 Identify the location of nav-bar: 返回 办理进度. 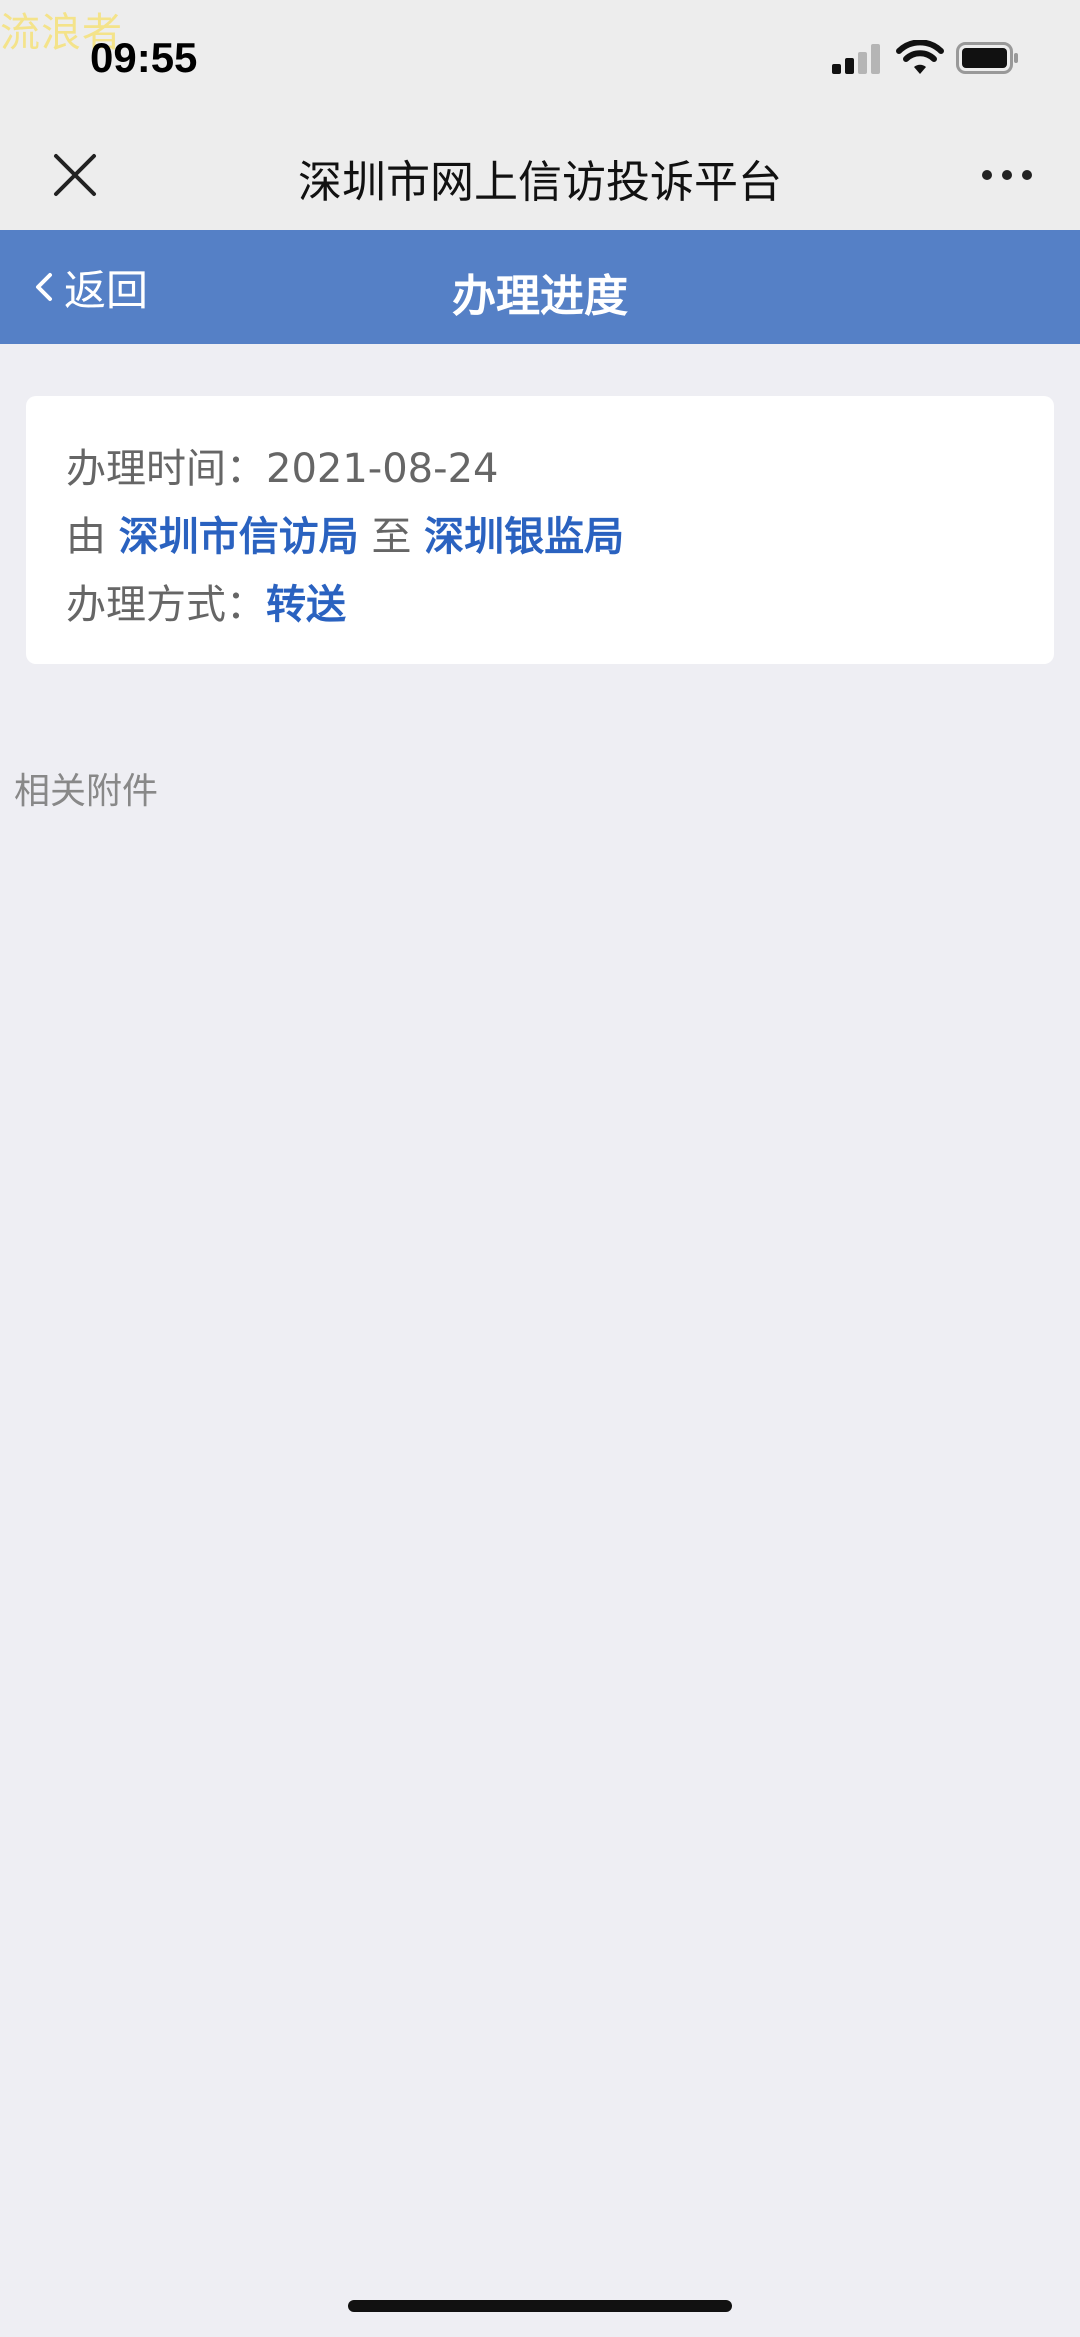
(540, 287).